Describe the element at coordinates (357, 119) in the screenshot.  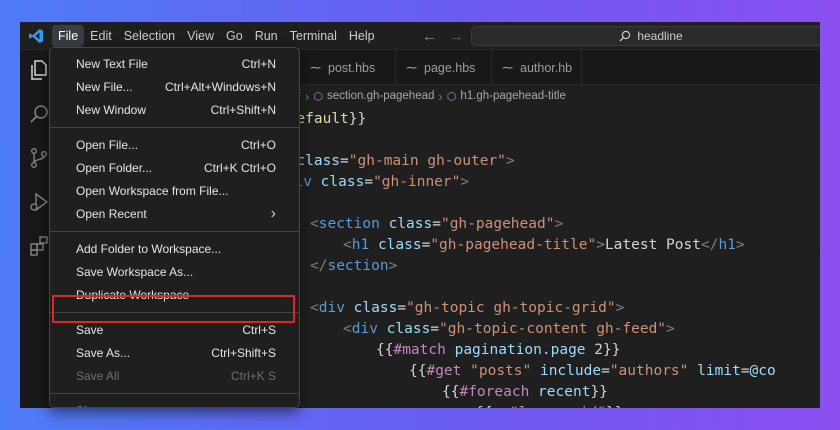
I see `code-token: }}` at that location.